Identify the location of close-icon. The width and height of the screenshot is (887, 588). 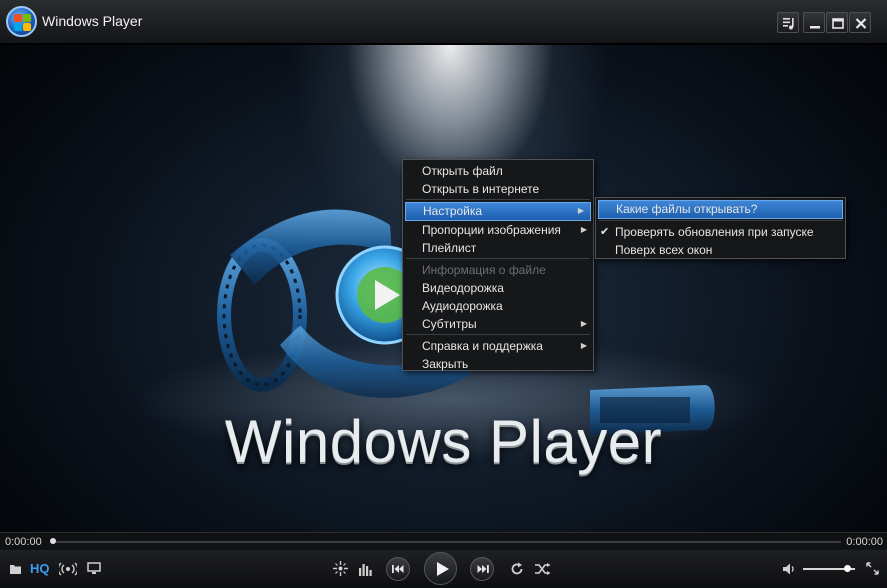
(861, 23).